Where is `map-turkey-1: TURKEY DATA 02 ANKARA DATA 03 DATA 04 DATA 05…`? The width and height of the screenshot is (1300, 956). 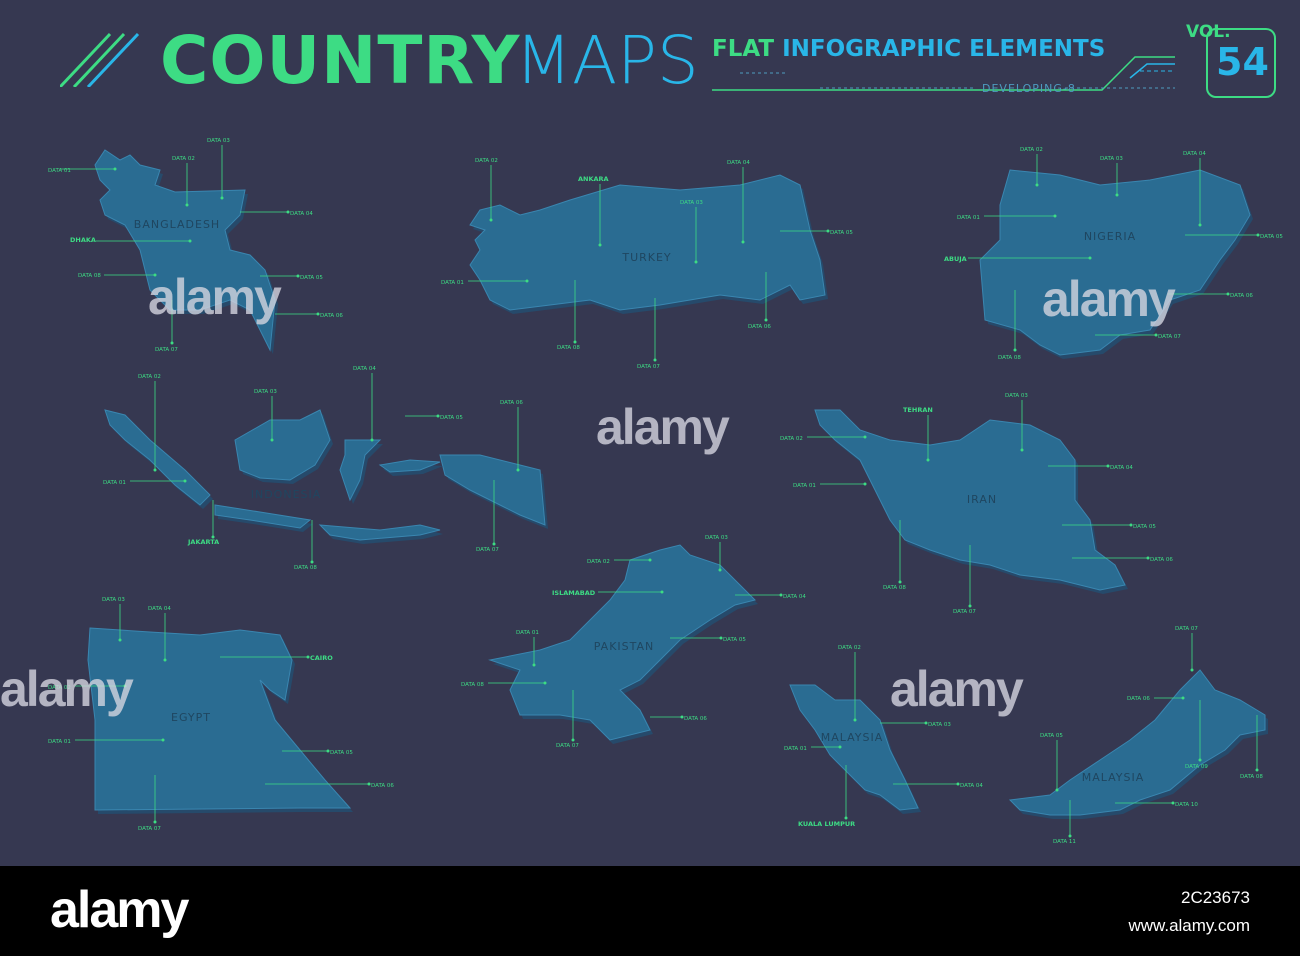
map-turkey-1: TURKEY DATA 02 ANKARA DATA 03 DATA 04 DATA 05… is located at coordinates (647, 264).